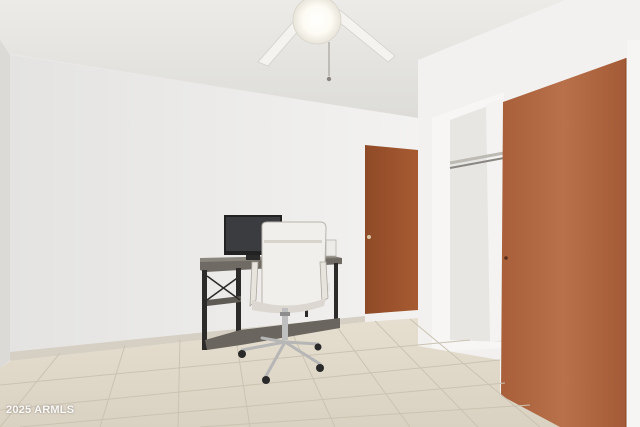 This screenshot has height=427, width=640. What do you see at coordinates (391, 229) in the screenshot?
I see `interior-door` at bounding box center [391, 229].